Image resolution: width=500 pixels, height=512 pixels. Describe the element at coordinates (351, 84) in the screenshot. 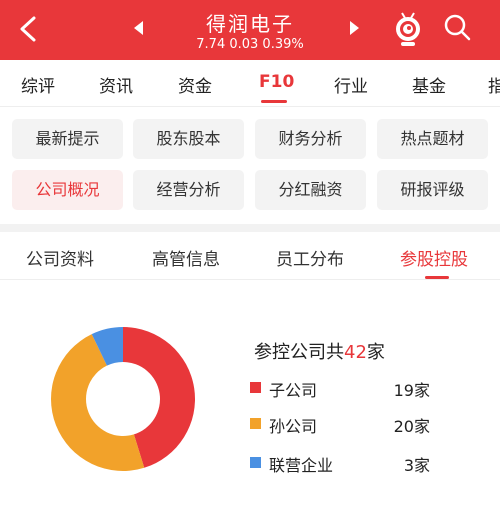

I see `tab-industry: 行业` at that location.